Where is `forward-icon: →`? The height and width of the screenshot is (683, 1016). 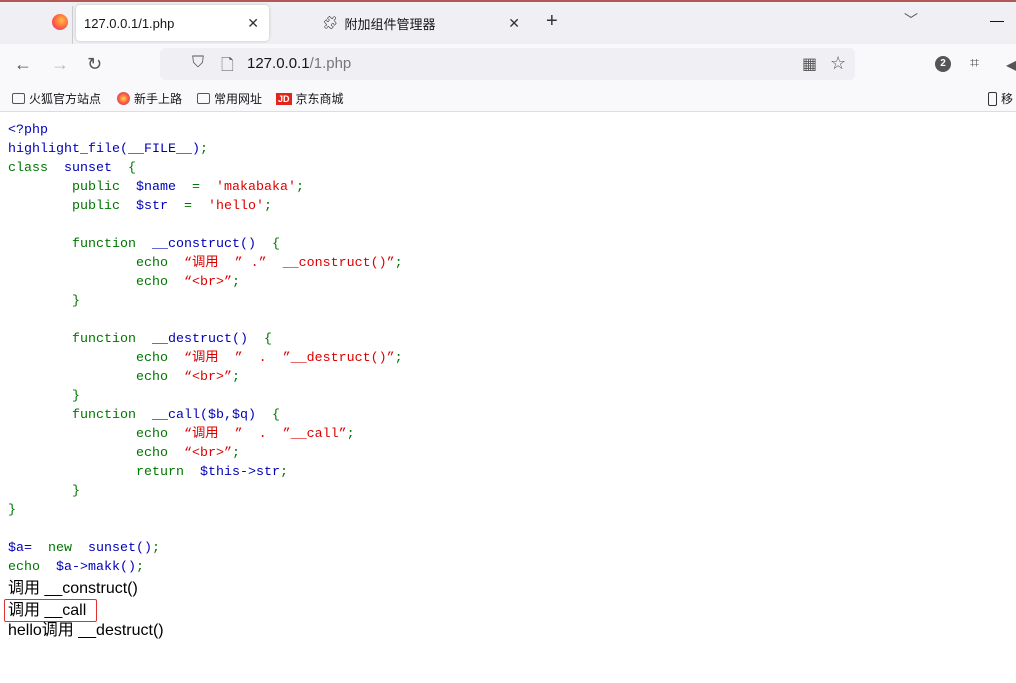 forward-icon: → is located at coordinates (60, 64).